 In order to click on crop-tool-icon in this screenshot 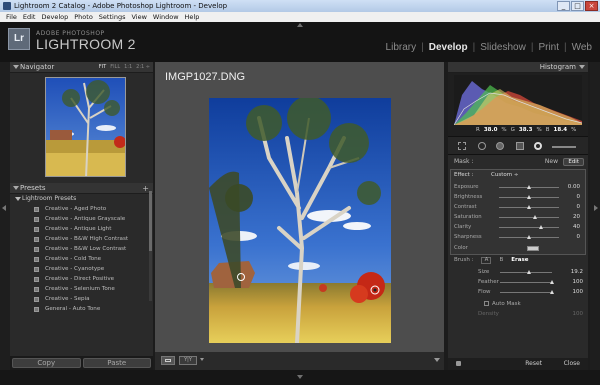, I will do `click(462, 146)`.